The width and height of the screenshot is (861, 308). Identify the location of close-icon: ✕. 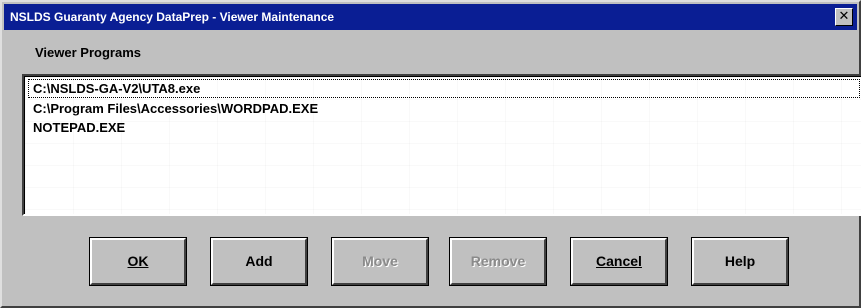
(844, 17).